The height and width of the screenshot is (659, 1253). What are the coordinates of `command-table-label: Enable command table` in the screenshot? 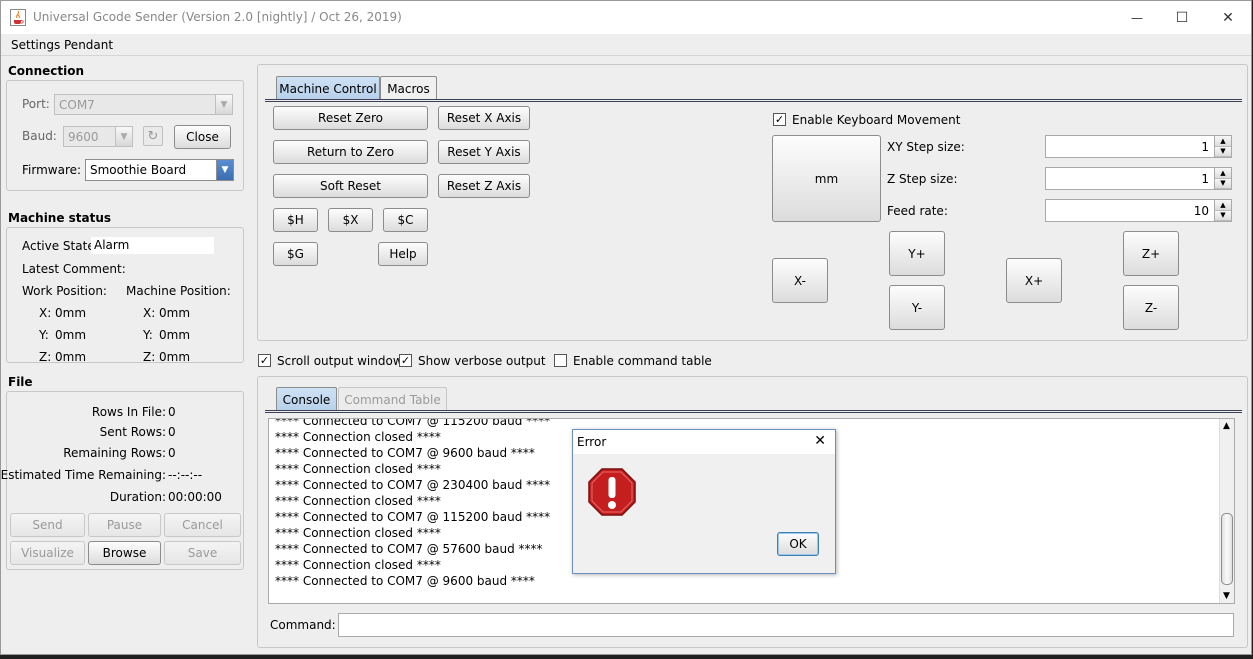 It's located at (642, 361).